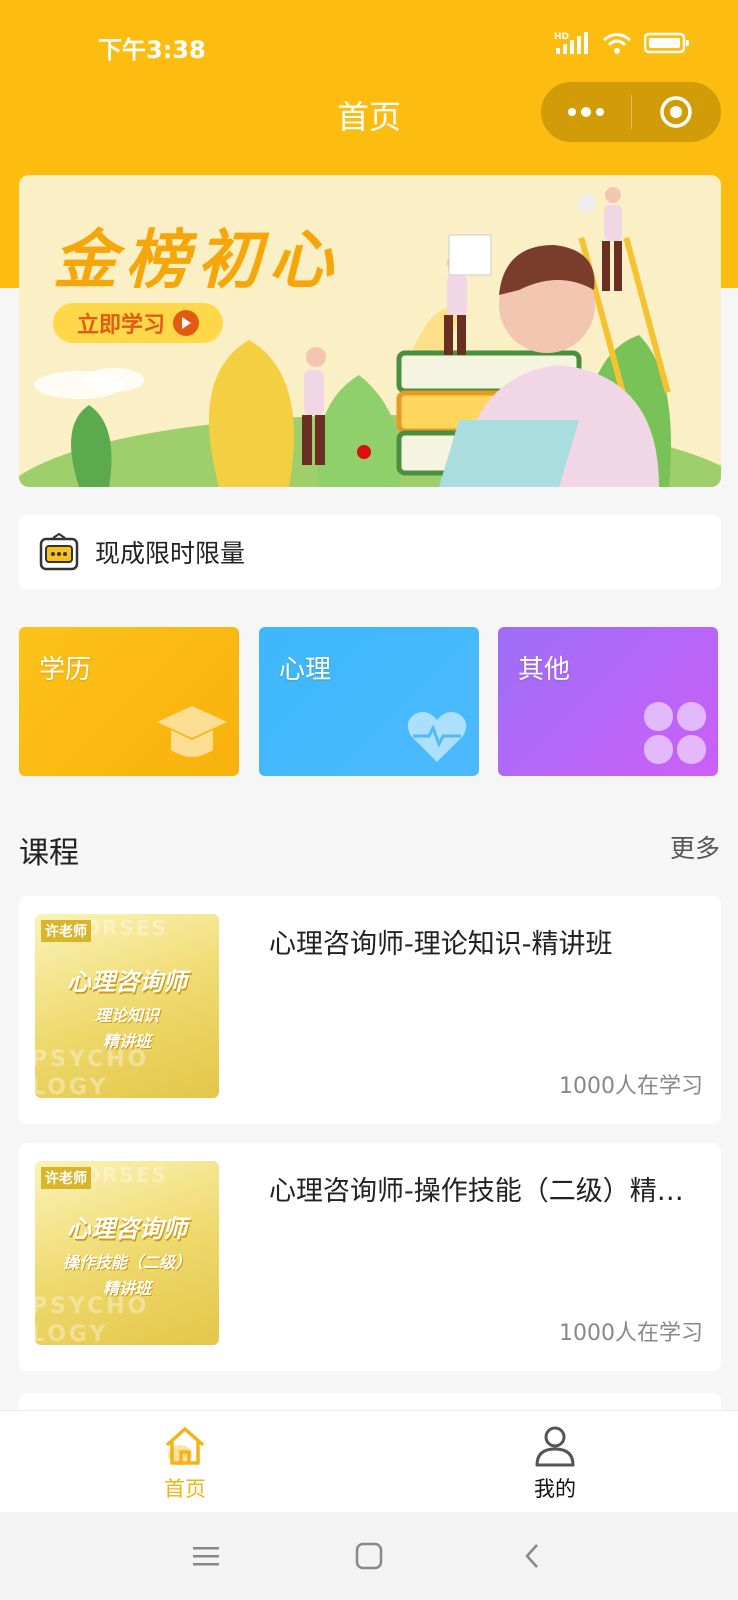 This screenshot has width=738, height=1600. Describe the element at coordinates (152, 50) in the screenshot. I see `status-time: 下午3:38` at that location.